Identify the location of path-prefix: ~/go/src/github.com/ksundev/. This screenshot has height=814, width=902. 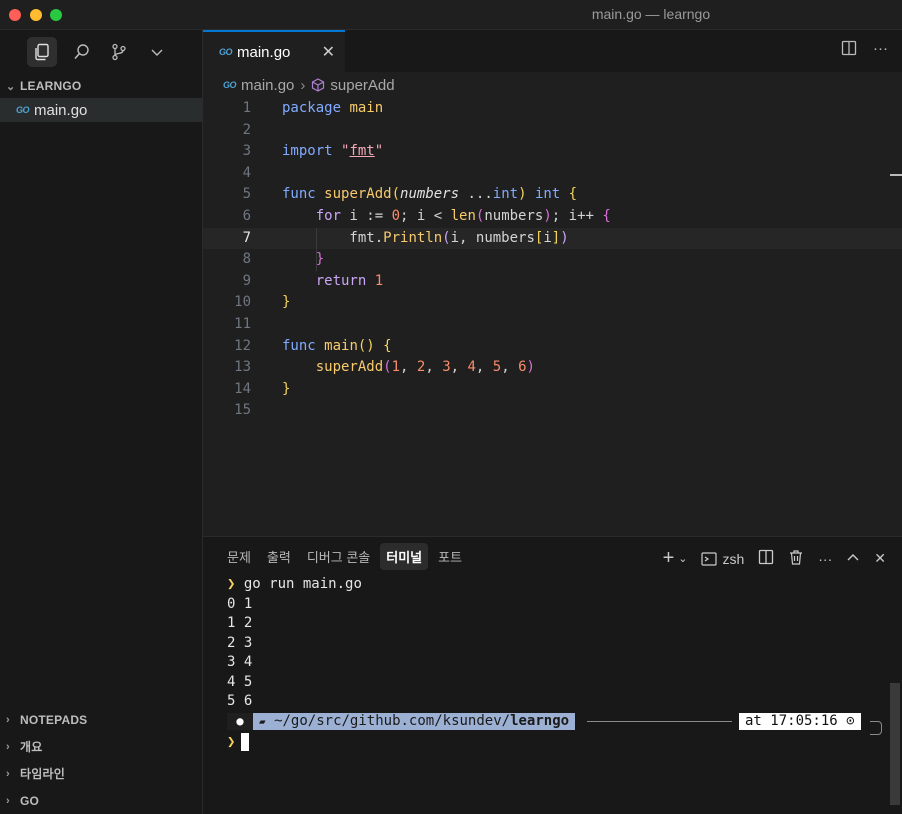
(392, 720).